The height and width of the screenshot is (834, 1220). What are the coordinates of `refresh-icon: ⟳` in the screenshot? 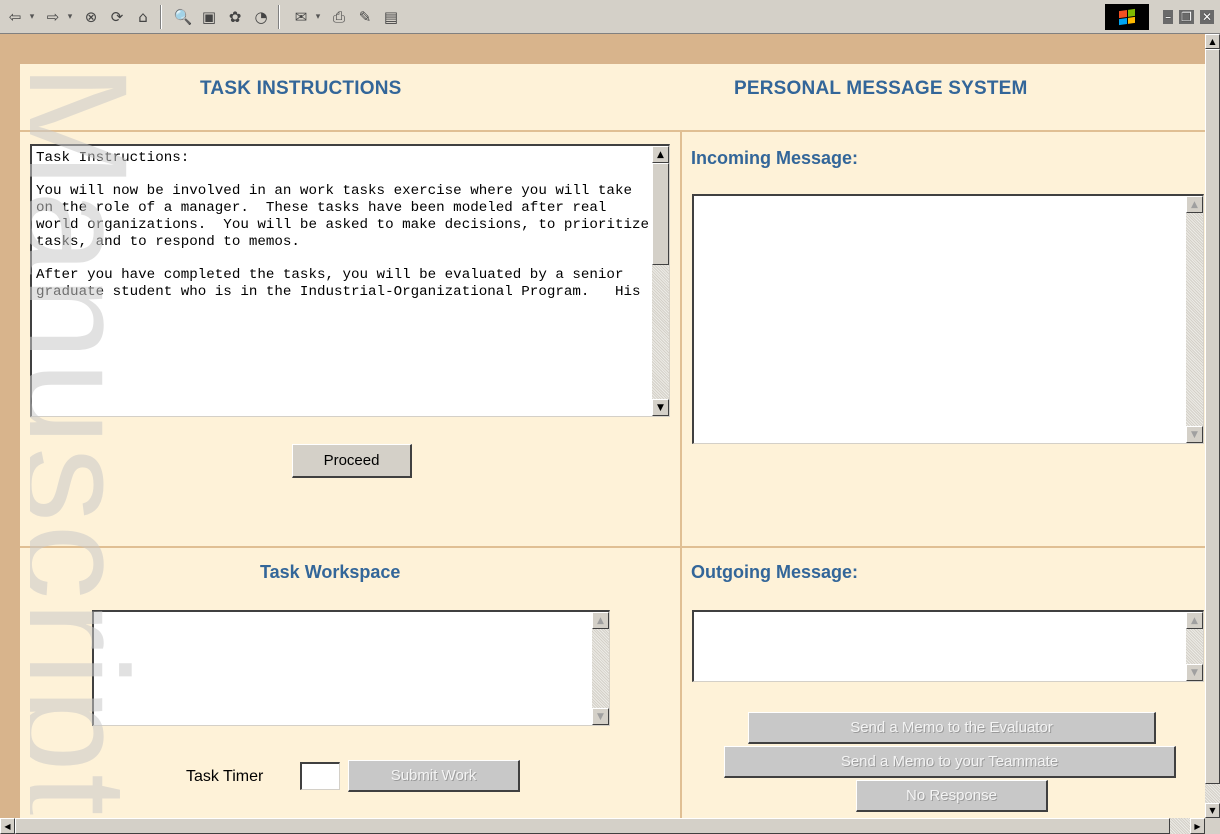 It's located at (117, 17).